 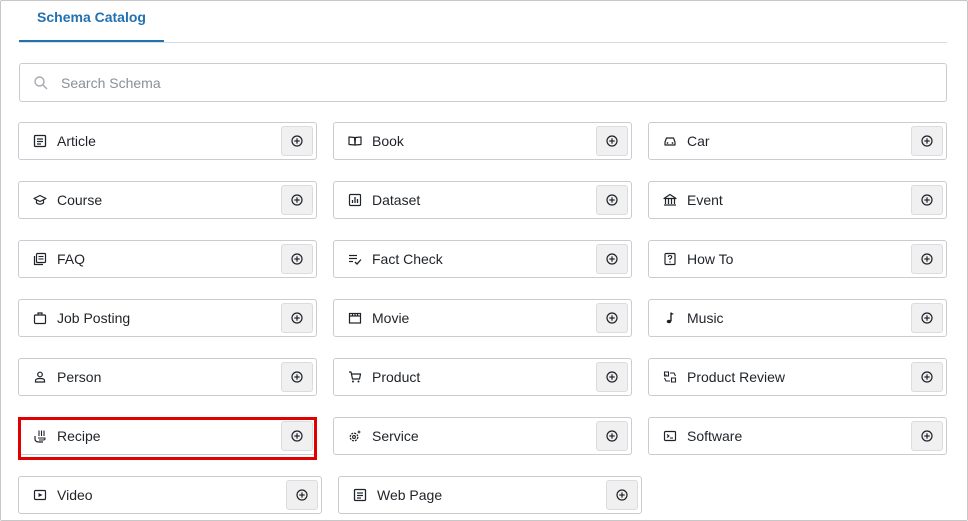 What do you see at coordinates (40, 141) in the screenshot?
I see `article-icon` at bounding box center [40, 141].